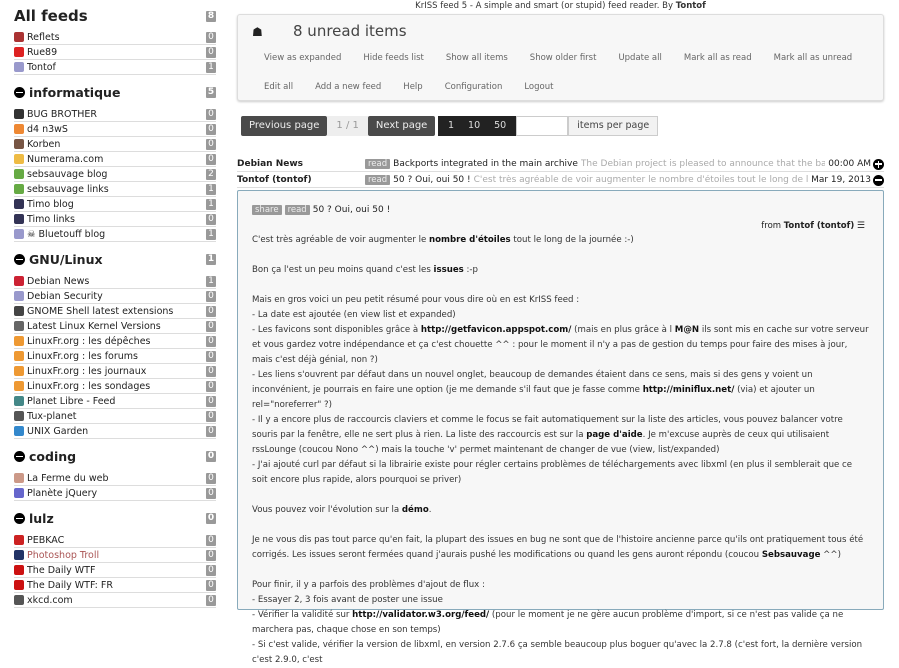 The width and height of the screenshot is (899, 668). I want to click on feed-item: Planète jQuery 0, so click(115, 493).